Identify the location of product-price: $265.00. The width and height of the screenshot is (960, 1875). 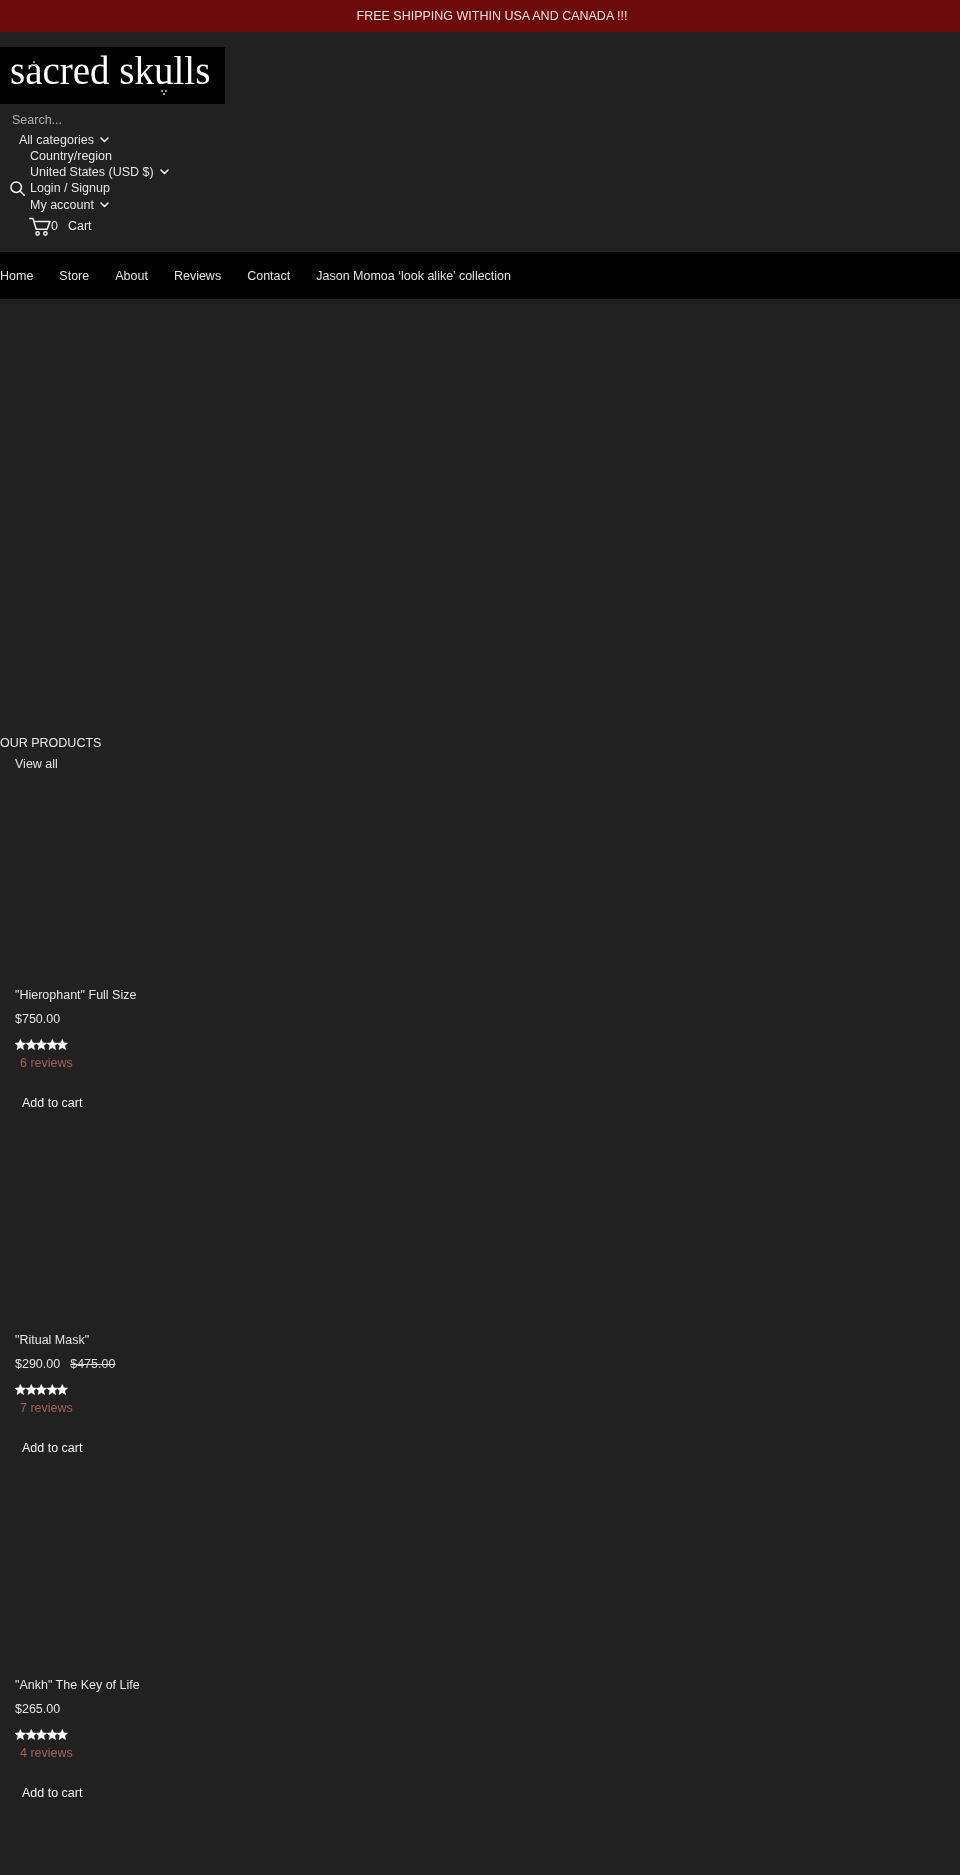
(38, 1709).